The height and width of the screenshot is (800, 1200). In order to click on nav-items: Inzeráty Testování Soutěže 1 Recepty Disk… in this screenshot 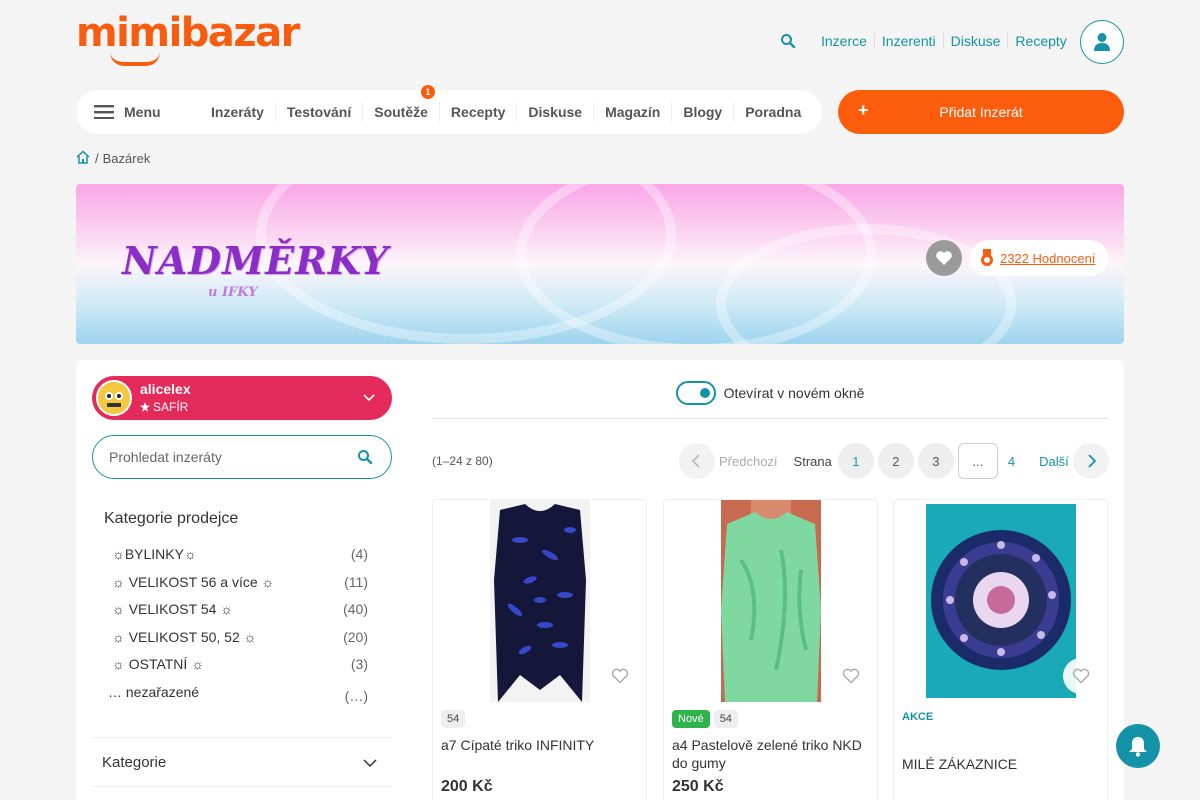, I will do `click(506, 103)`.